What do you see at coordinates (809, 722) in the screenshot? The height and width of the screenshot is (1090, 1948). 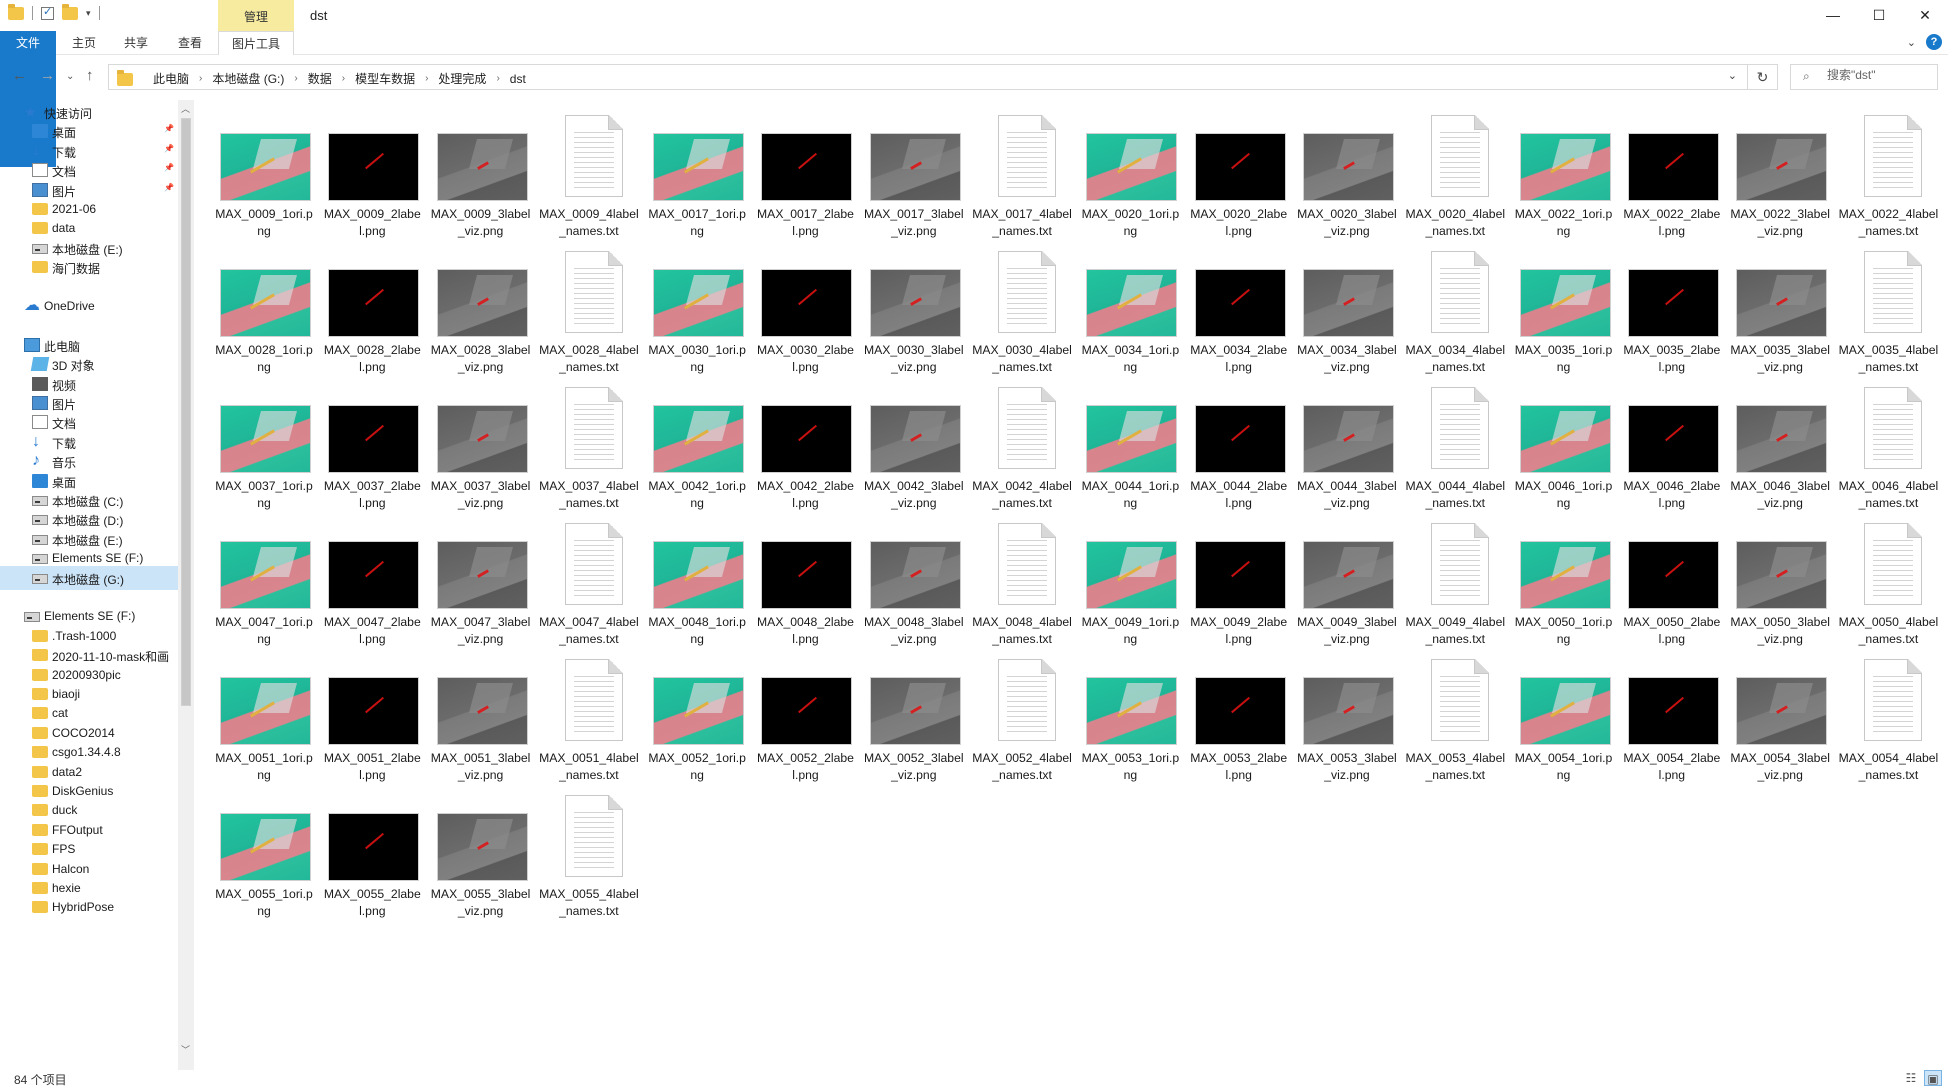 I see `file-item: MAX_0052_2label.png` at bounding box center [809, 722].